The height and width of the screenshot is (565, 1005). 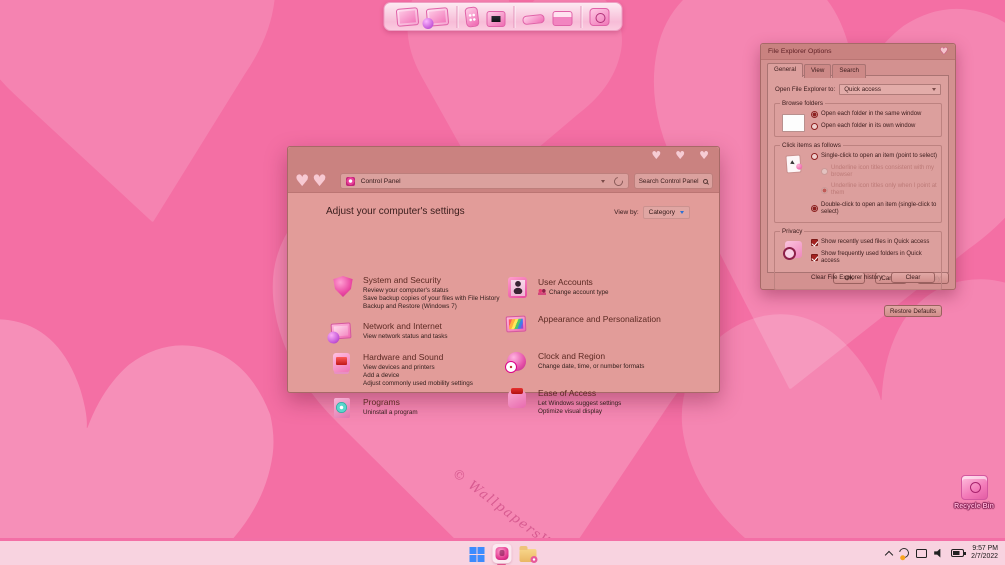 What do you see at coordinates (435, 17) in the screenshot?
I see `network-icon` at bounding box center [435, 17].